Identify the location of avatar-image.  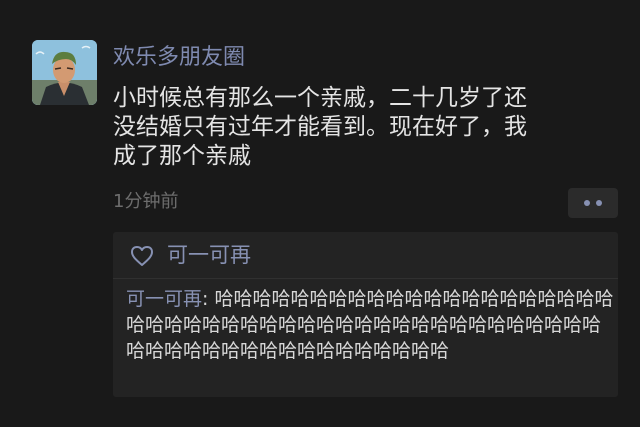
(64, 72).